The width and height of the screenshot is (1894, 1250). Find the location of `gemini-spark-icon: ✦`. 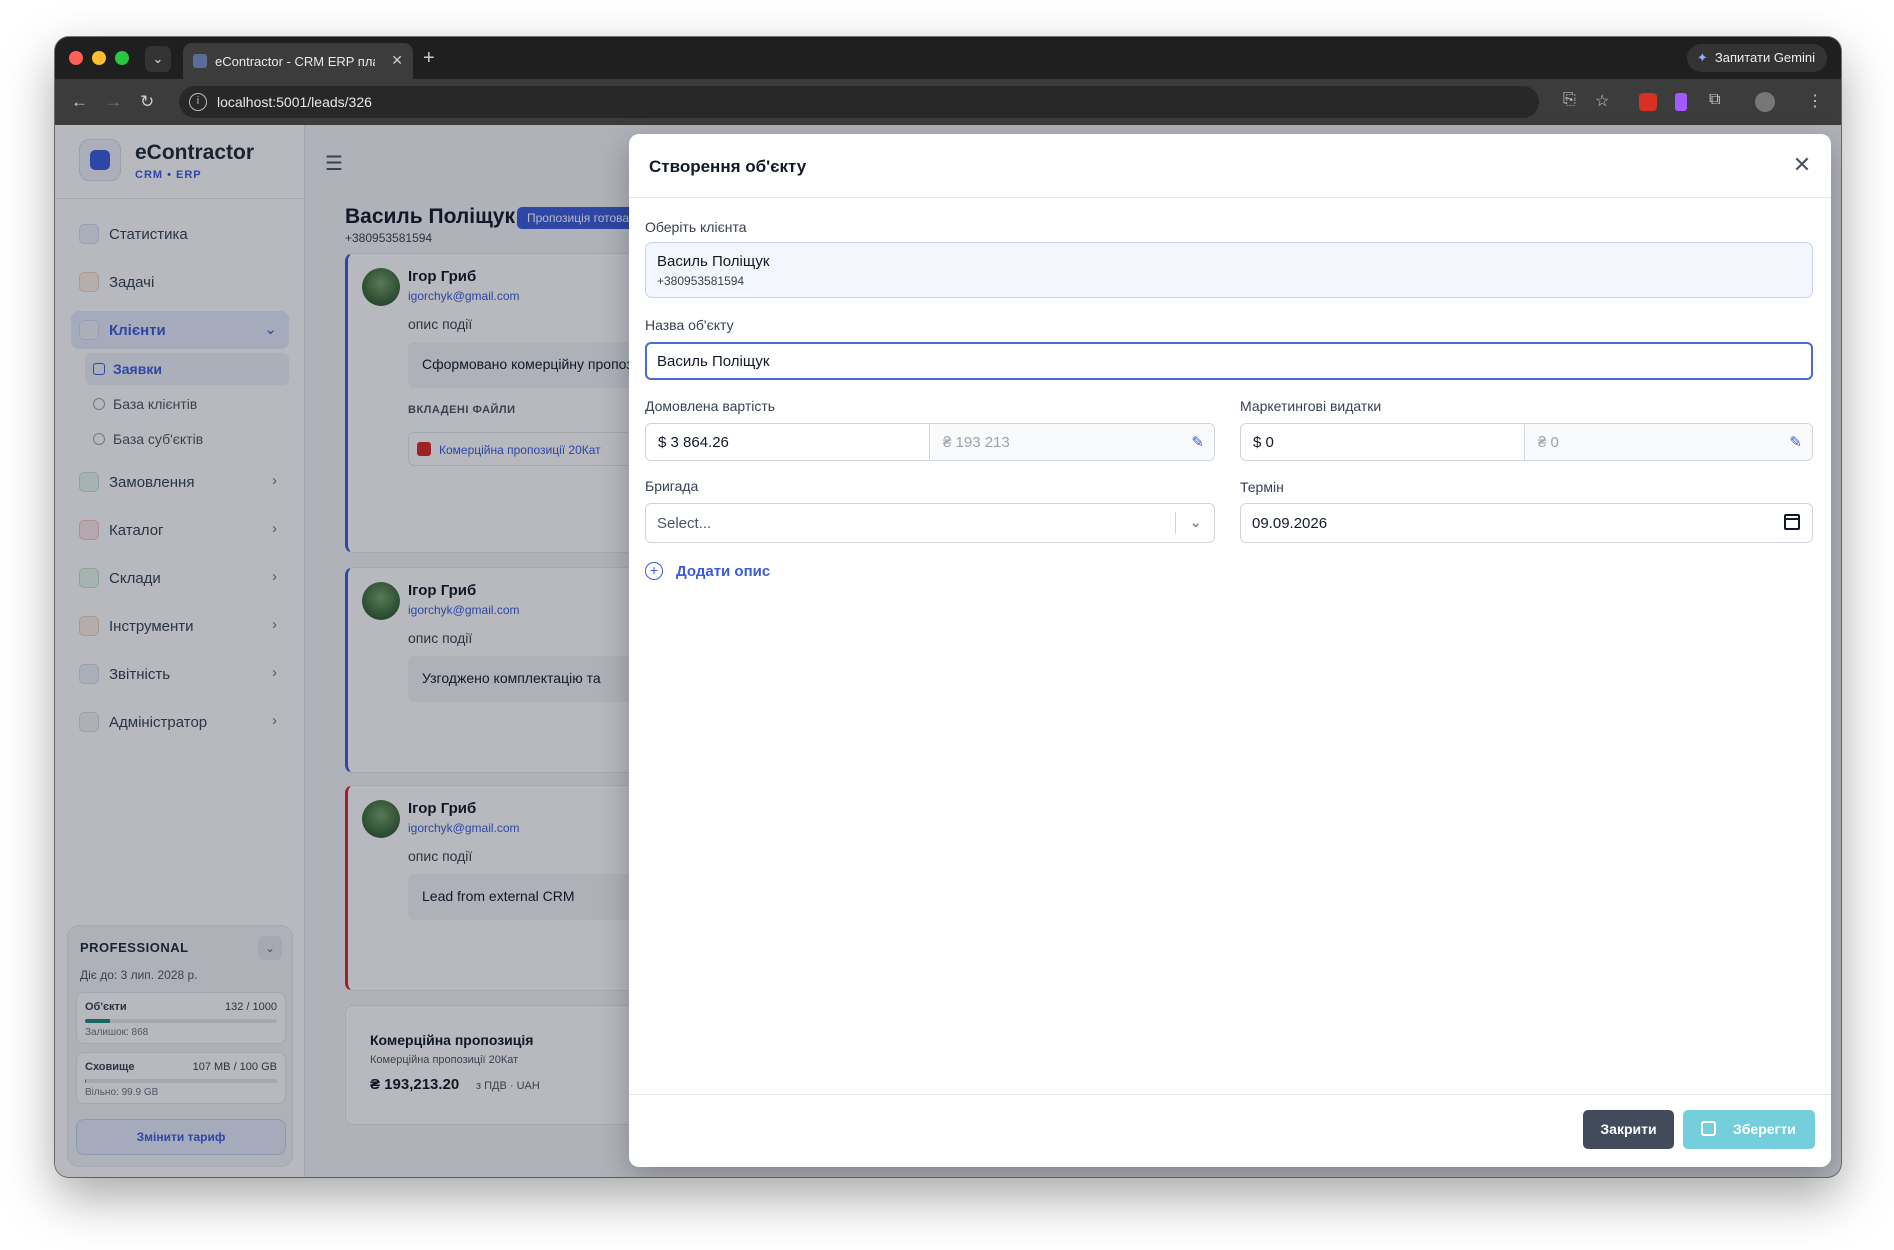

gemini-spark-icon: ✦ is located at coordinates (1702, 57).